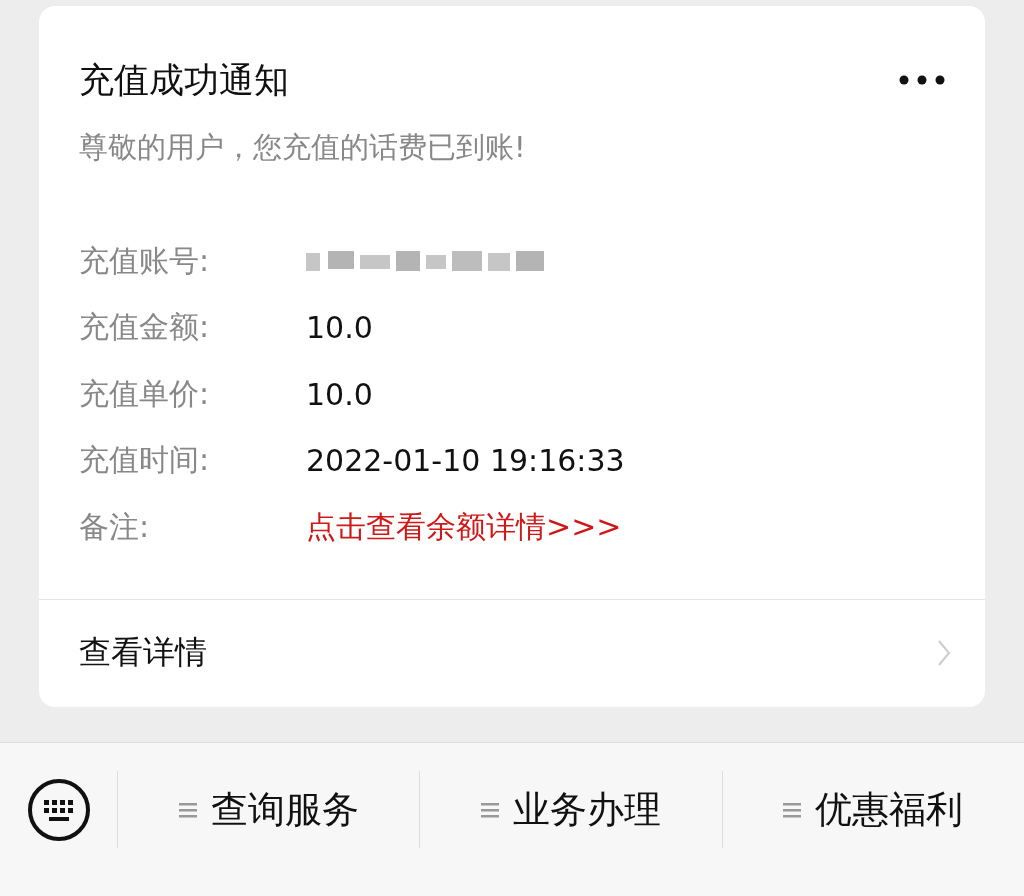 The width and height of the screenshot is (1024, 896). I want to click on field-value: 2022-01-10 19:16:33, so click(465, 461).